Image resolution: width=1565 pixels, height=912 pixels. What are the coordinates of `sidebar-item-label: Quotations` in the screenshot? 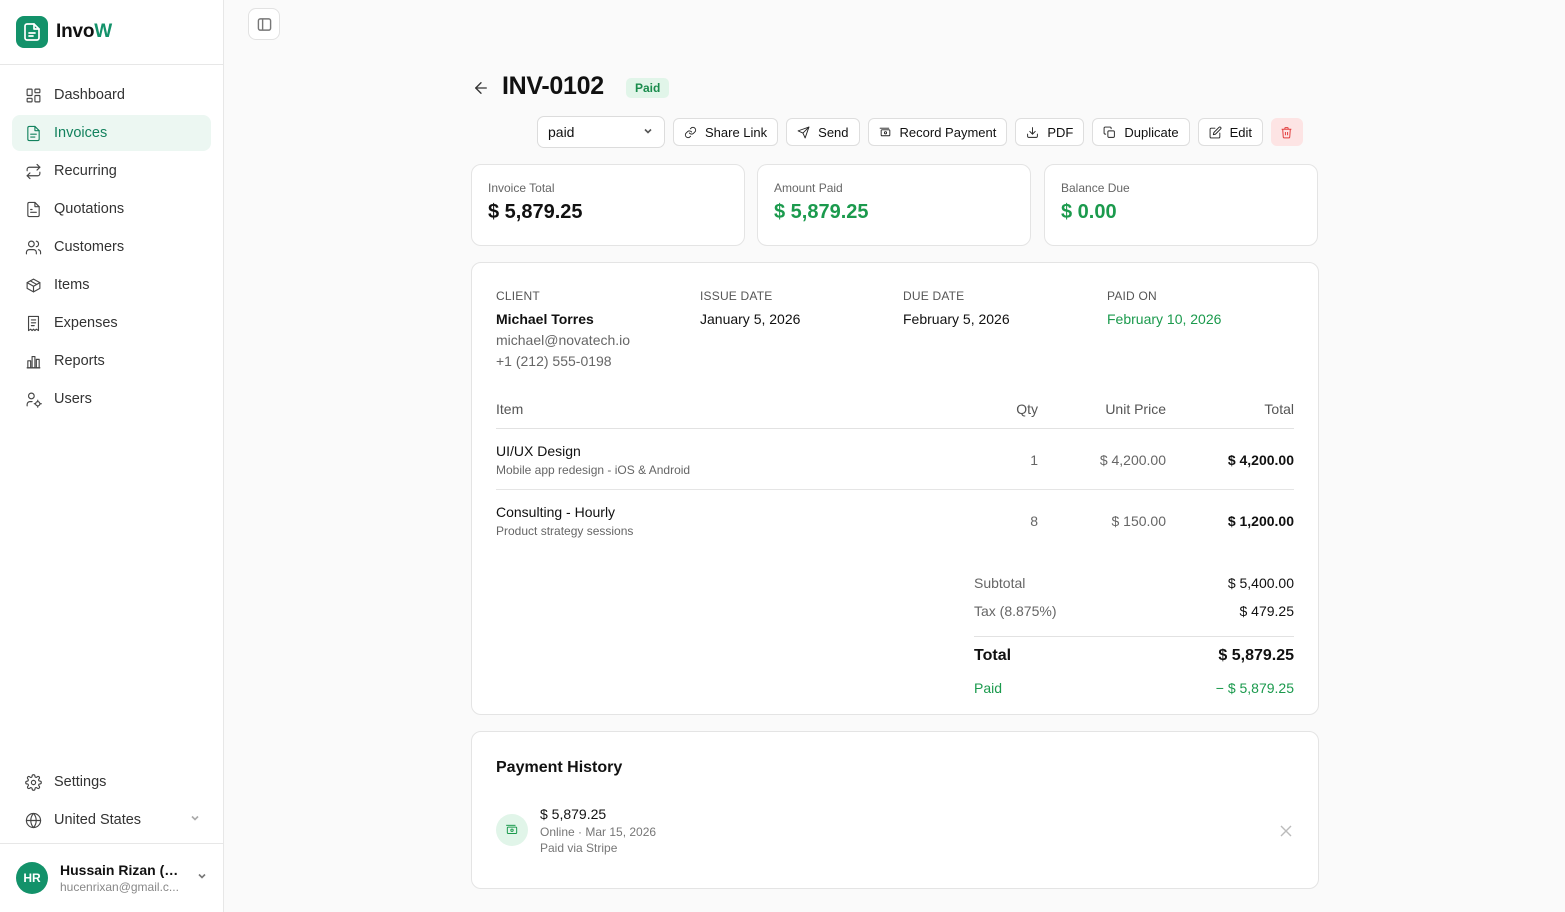 It's located at (89, 209).